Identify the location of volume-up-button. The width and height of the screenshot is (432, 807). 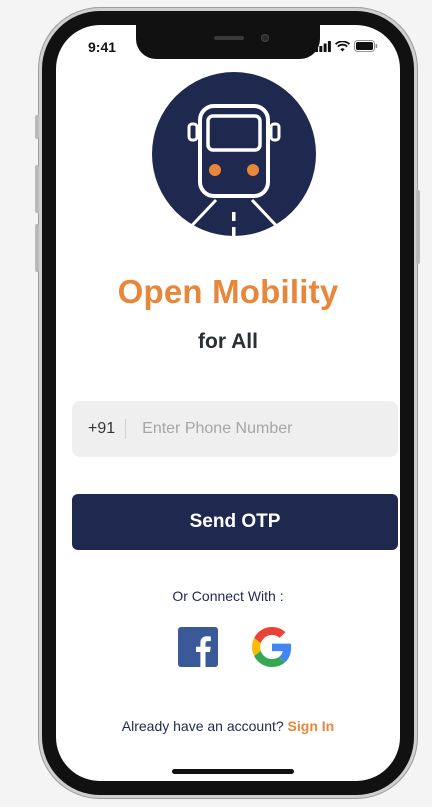
(37, 189).